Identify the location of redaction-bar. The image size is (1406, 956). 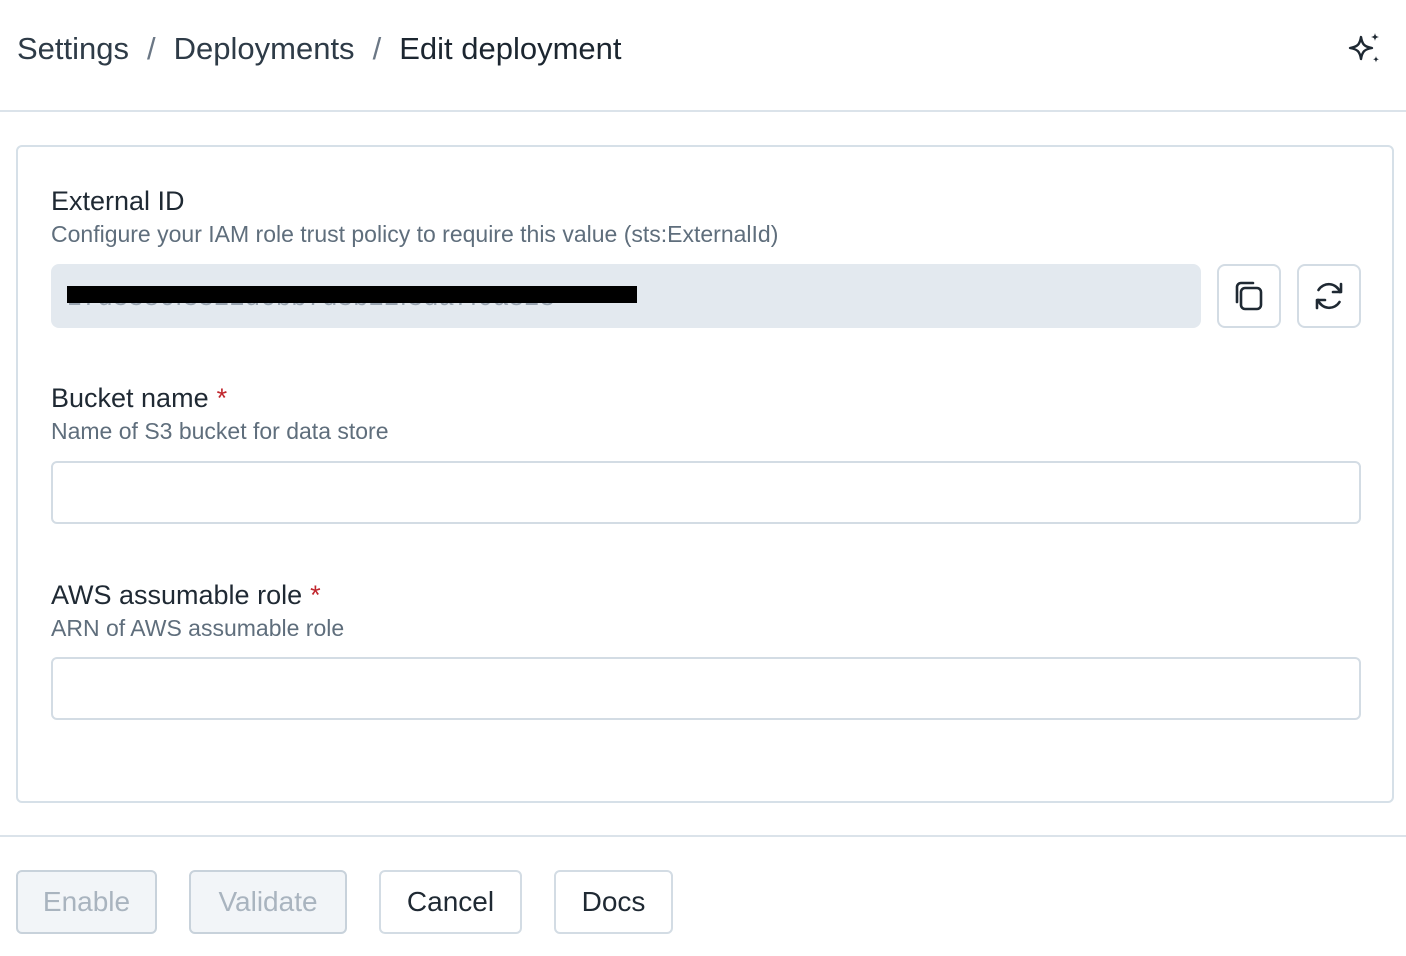
(352, 294).